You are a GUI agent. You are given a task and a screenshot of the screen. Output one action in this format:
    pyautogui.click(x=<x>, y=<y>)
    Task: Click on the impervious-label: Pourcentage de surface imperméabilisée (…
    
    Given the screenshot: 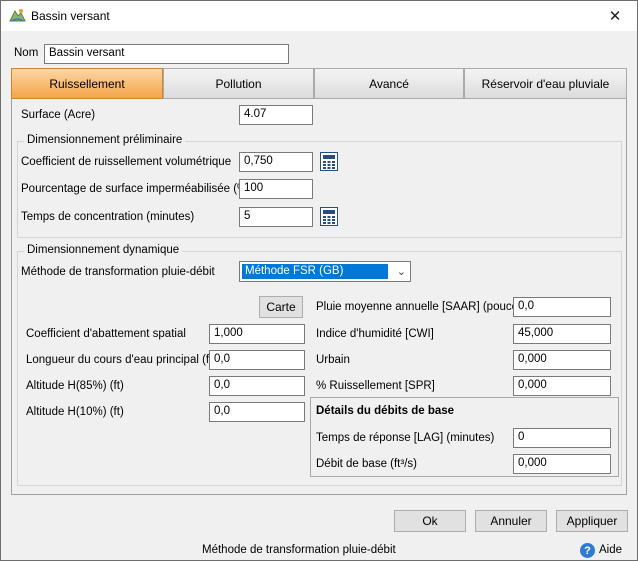 What is the action you would take?
    pyautogui.click(x=136, y=189)
    